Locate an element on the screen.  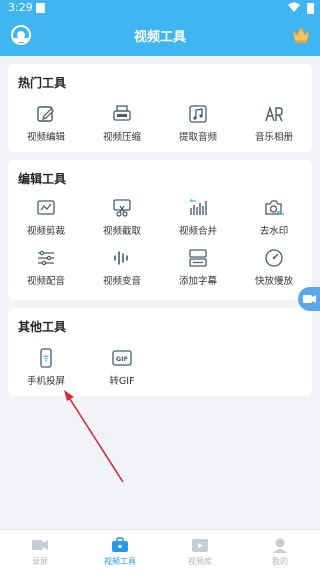
tab-video-tools: 视频工具 is located at coordinates (120, 550).